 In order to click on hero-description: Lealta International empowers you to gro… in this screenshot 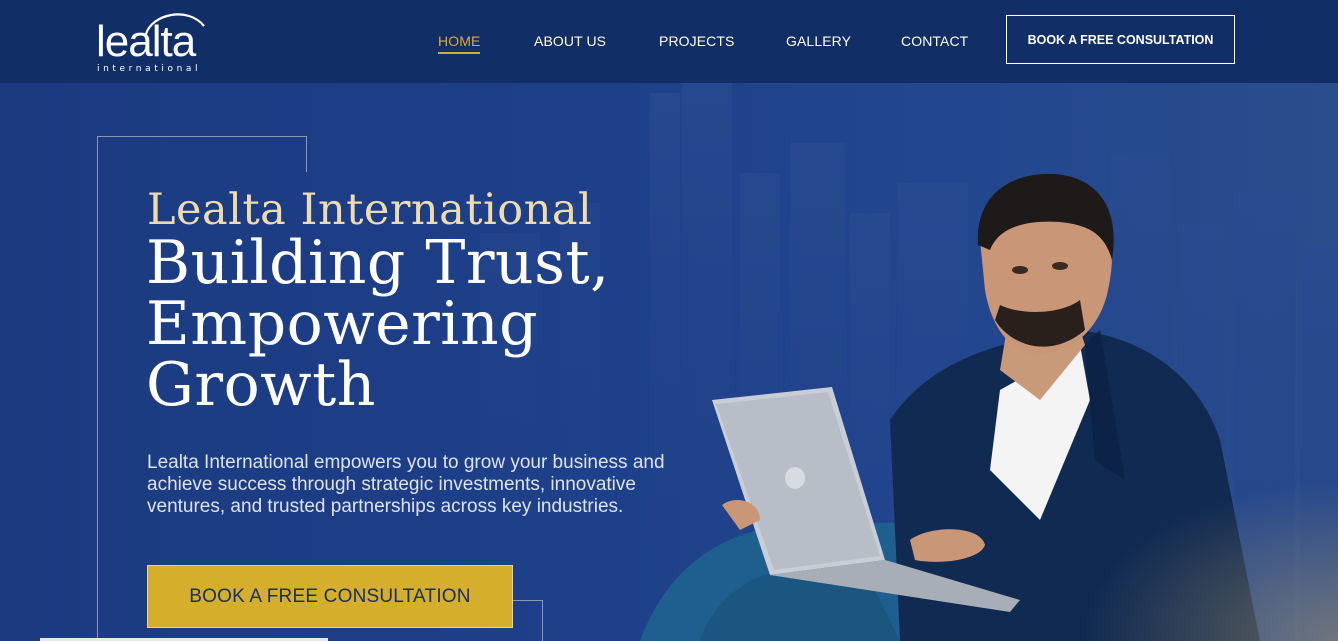, I will do `click(406, 484)`.